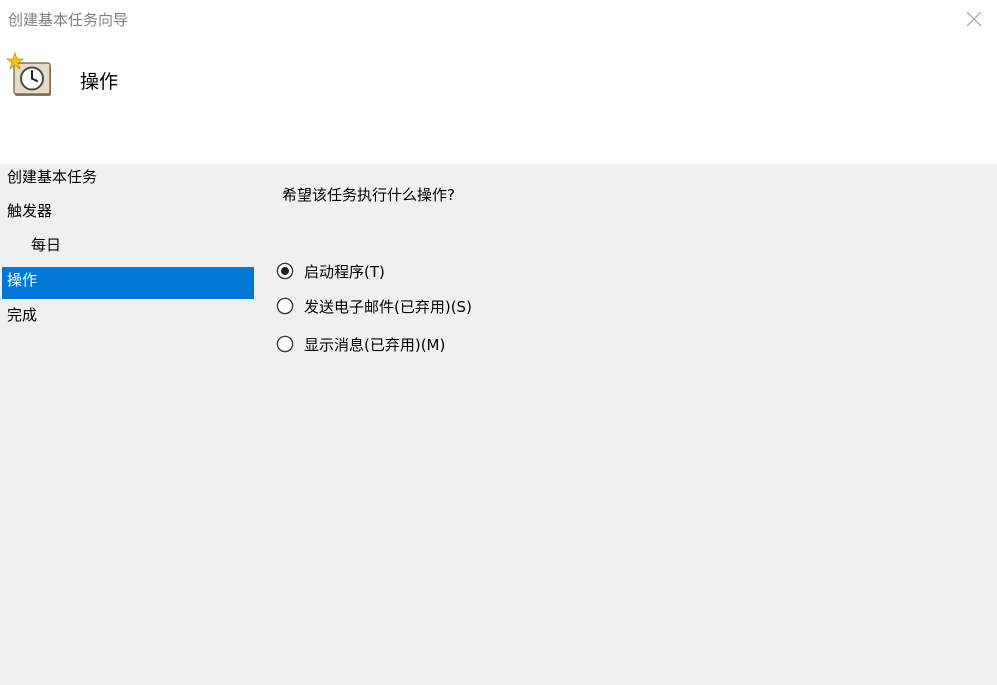 The height and width of the screenshot is (685, 997). Describe the element at coordinates (128, 318) in the screenshot. I see `sidebar-item-finish: 完成` at that location.